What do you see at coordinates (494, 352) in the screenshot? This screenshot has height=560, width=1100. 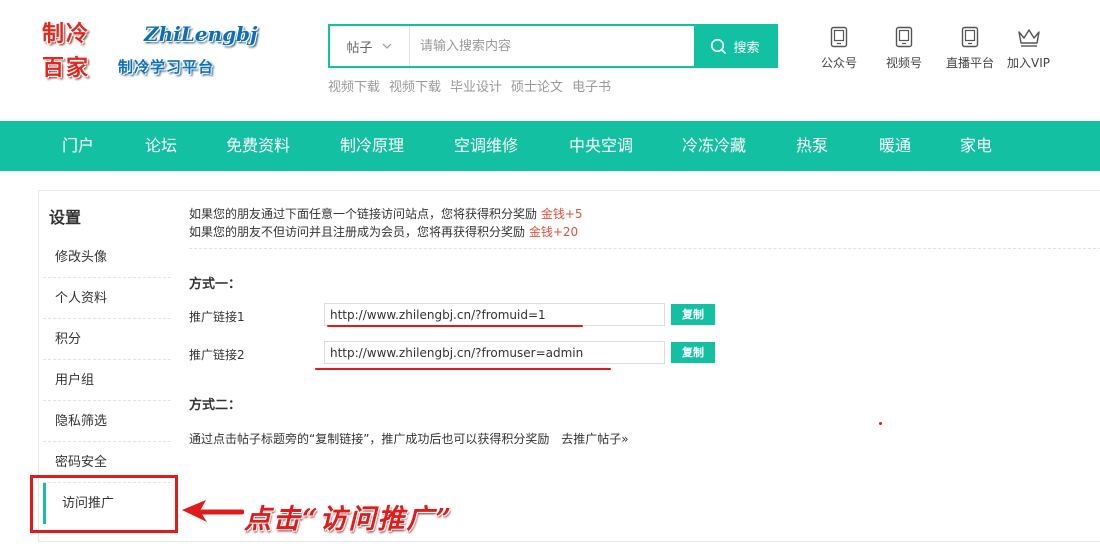 I see `promo-link-2-field` at bounding box center [494, 352].